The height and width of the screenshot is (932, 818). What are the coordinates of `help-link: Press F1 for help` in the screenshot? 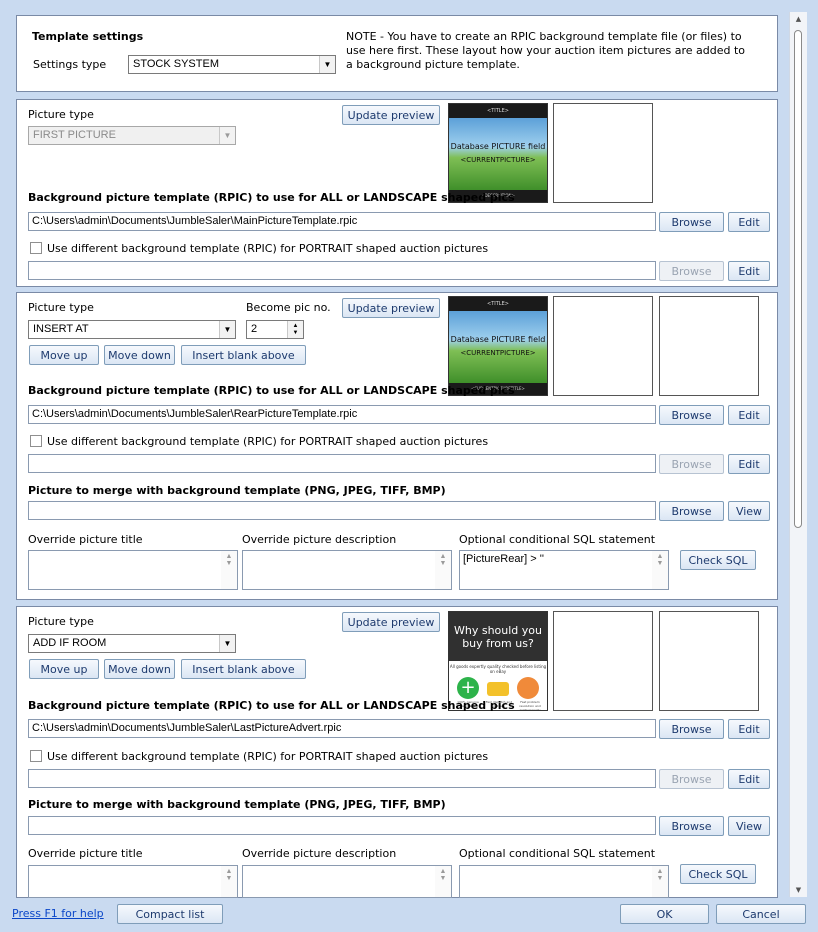 It's located at (58, 913).